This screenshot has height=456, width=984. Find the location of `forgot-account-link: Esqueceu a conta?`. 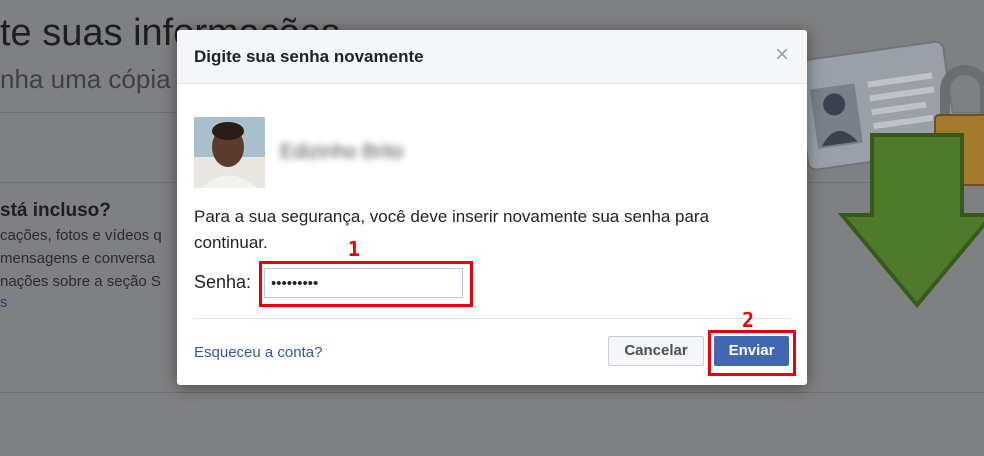

forgot-account-link: Esqueceu a conta? is located at coordinates (258, 352).